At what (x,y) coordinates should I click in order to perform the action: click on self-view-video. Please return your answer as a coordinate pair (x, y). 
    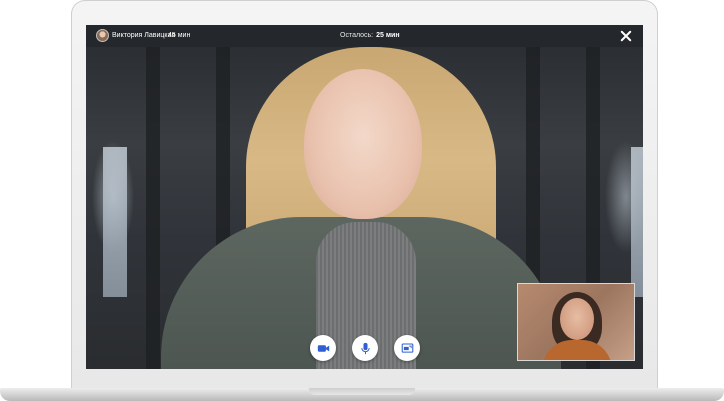
    Looking at the image, I should click on (576, 322).